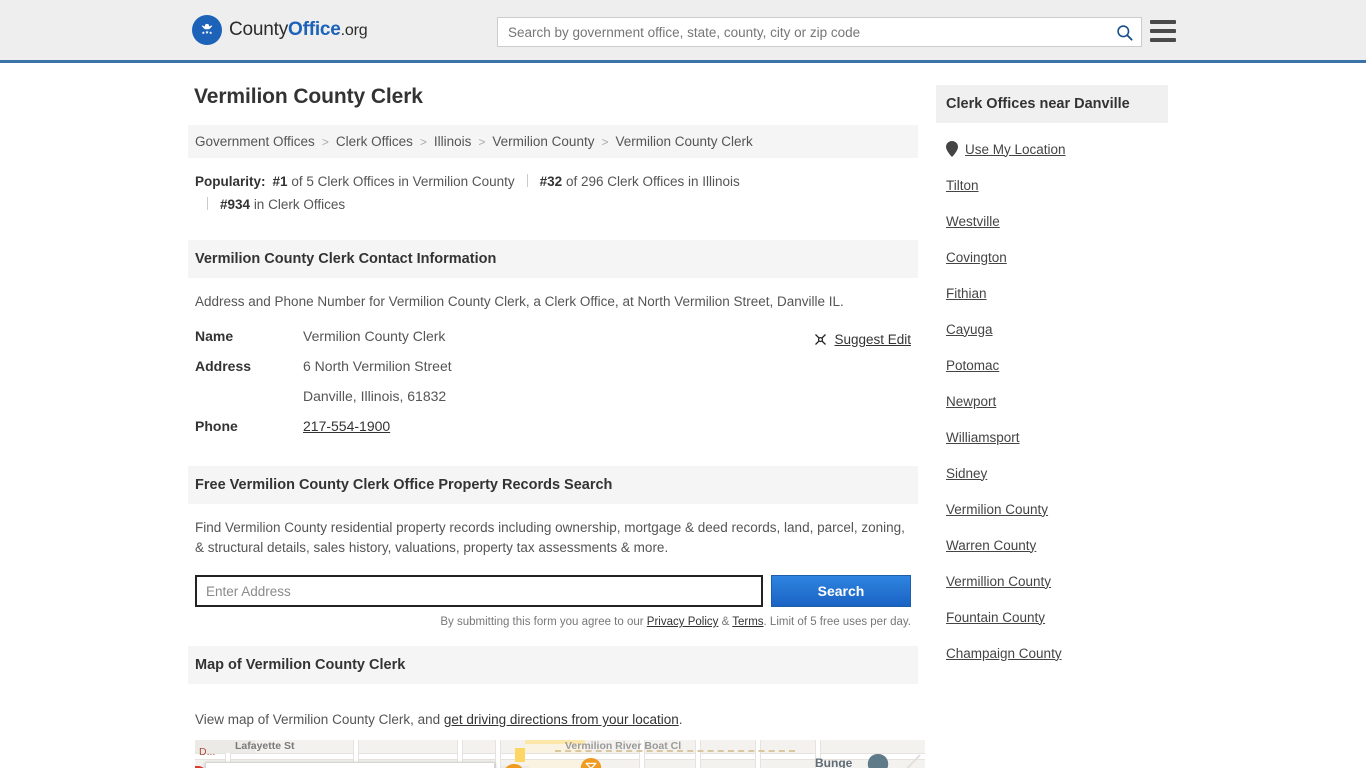 This screenshot has height=768, width=1366. What do you see at coordinates (976, 257) in the screenshot?
I see `sidebar-link: Covington` at bounding box center [976, 257].